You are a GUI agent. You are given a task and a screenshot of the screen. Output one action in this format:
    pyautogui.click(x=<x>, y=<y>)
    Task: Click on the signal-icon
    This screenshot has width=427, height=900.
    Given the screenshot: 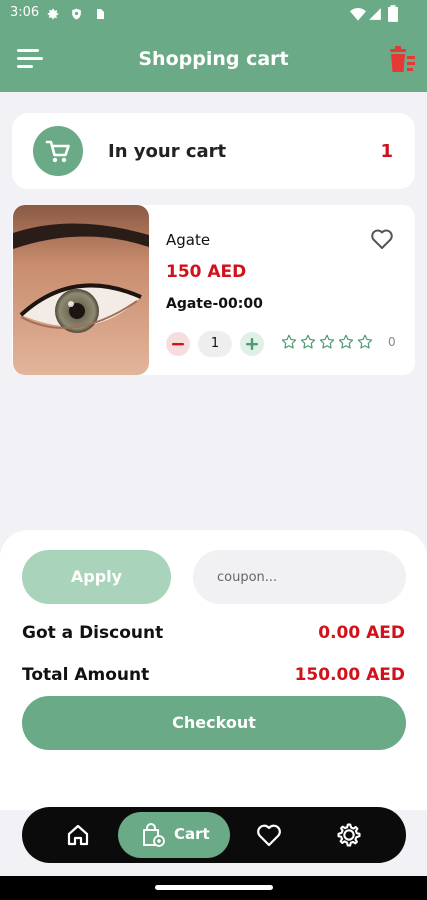 What is the action you would take?
    pyautogui.click(x=375, y=14)
    